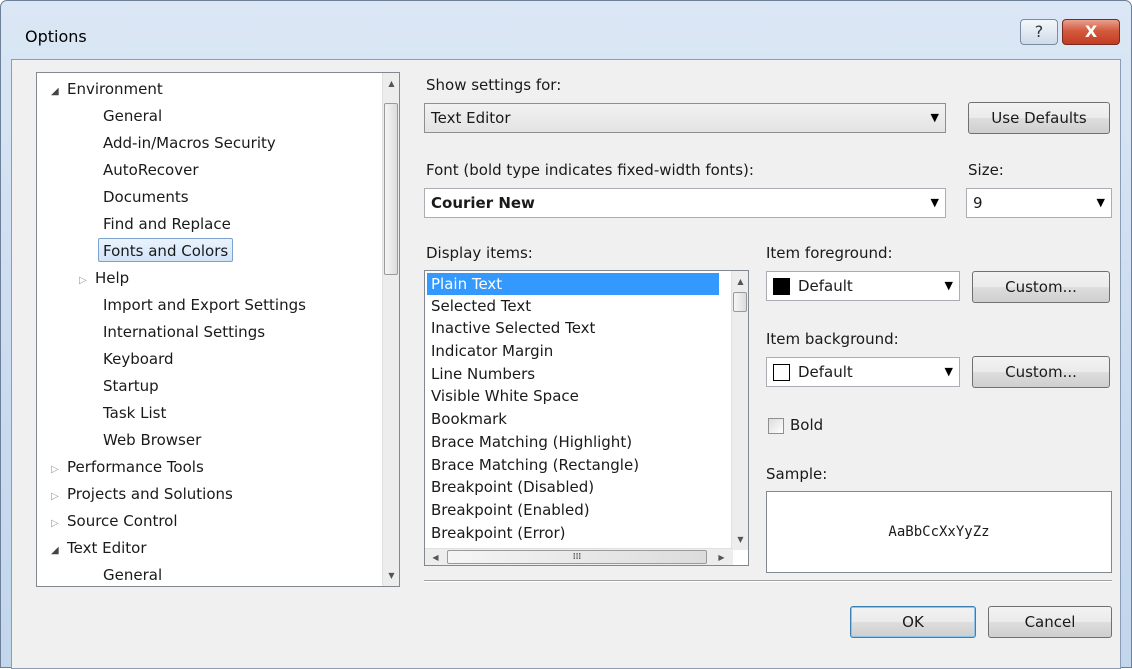  I want to click on scroll-right-icon: ▶, so click(721, 557).